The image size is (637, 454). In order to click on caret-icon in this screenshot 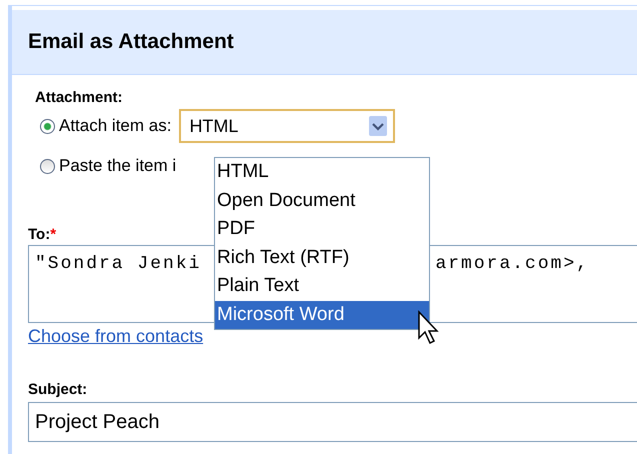, I will do `click(378, 126)`.